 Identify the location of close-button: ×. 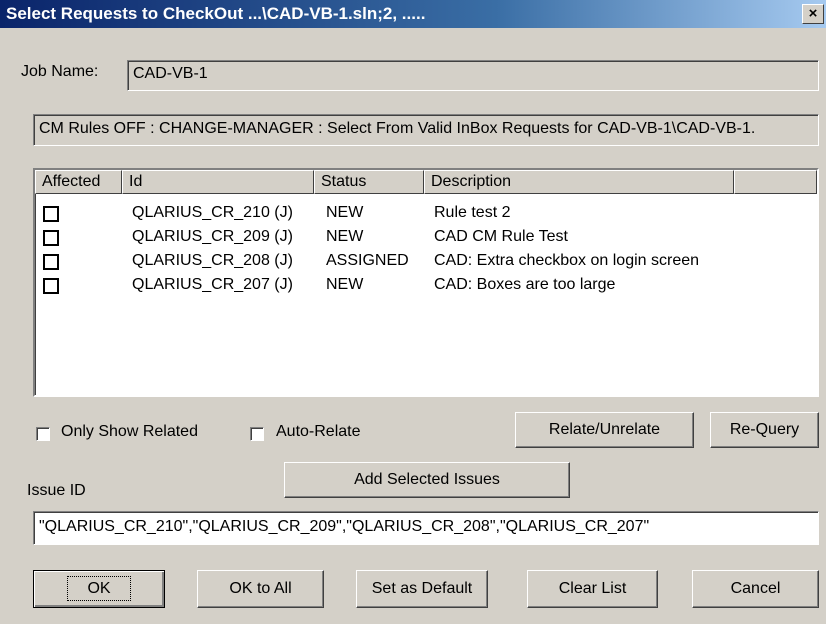
(813, 14).